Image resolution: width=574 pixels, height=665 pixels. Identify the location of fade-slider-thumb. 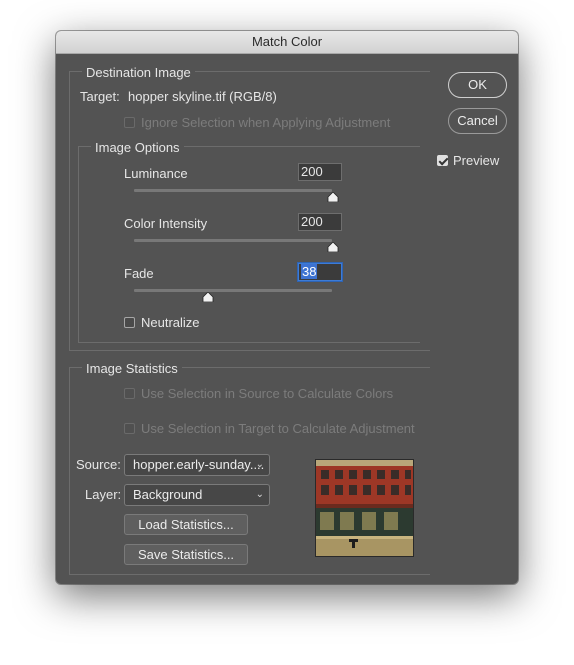
(208, 297).